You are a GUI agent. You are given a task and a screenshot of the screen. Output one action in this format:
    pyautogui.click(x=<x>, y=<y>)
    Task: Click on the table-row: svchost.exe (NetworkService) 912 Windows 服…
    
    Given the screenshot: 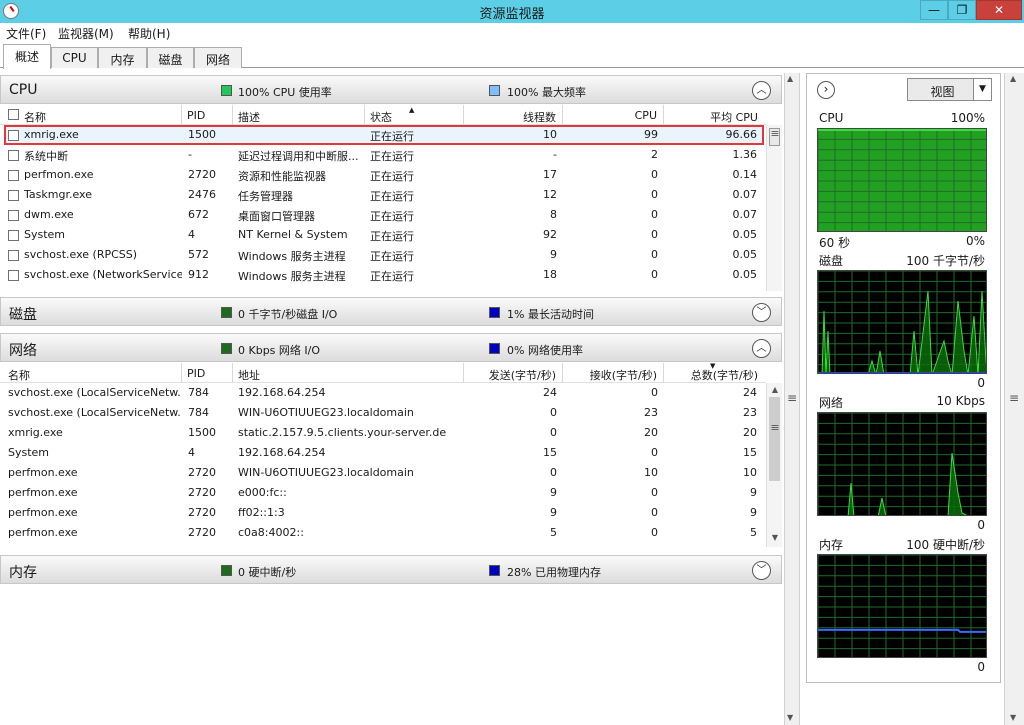 What is the action you would take?
    pyautogui.click(x=383, y=275)
    